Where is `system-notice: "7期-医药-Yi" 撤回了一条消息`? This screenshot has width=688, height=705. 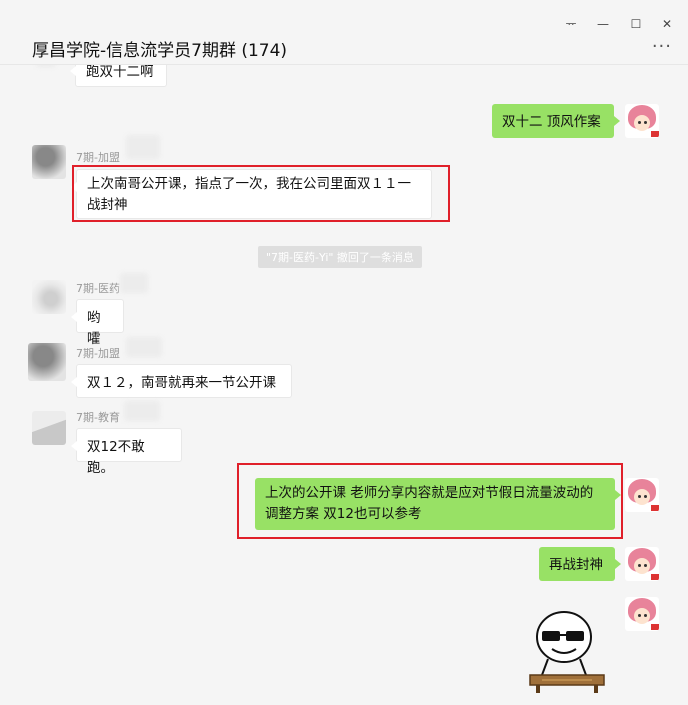
system-notice: "7期-医药-Yi" 撤回了一条消息 is located at coordinates (340, 257).